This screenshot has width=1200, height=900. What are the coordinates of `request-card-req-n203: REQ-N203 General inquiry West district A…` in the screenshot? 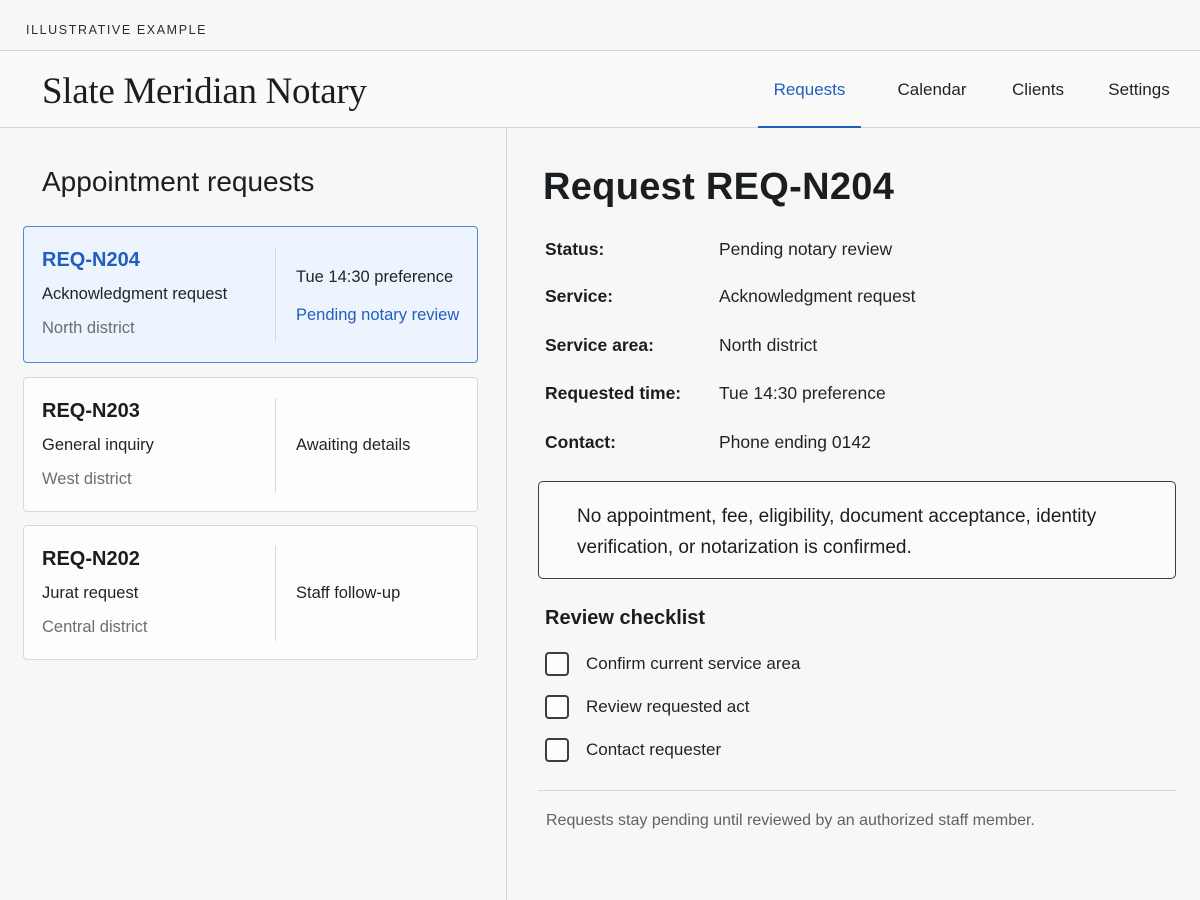 It's located at (250, 444).